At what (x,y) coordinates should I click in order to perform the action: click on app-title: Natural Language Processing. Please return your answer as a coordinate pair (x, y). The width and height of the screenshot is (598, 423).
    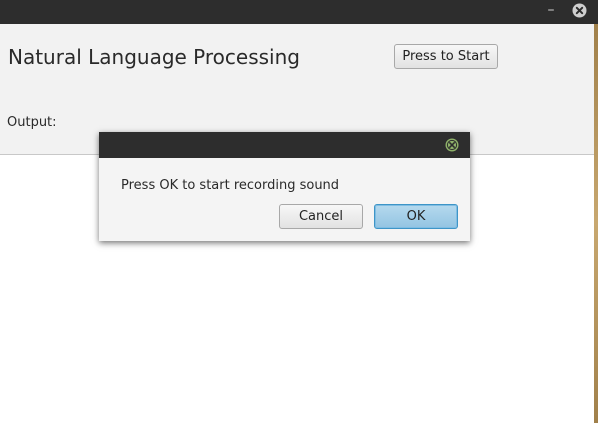
    Looking at the image, I should click on (154, 57).